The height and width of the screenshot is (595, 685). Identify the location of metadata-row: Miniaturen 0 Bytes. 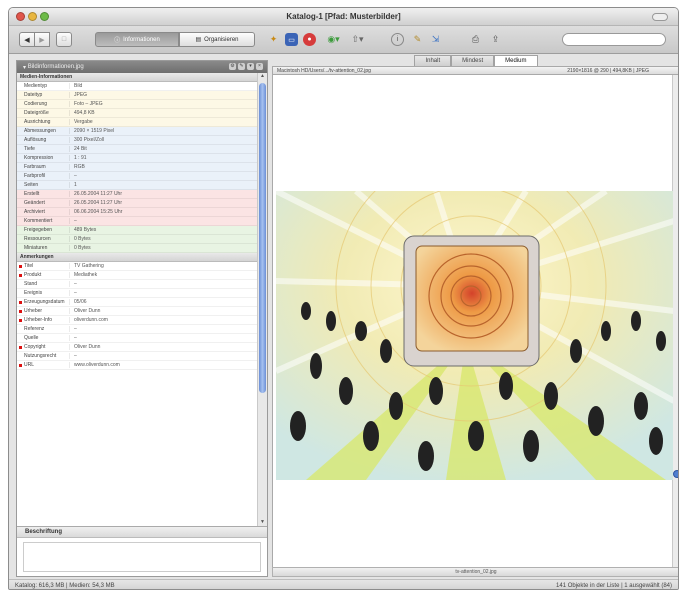
(137, 248).